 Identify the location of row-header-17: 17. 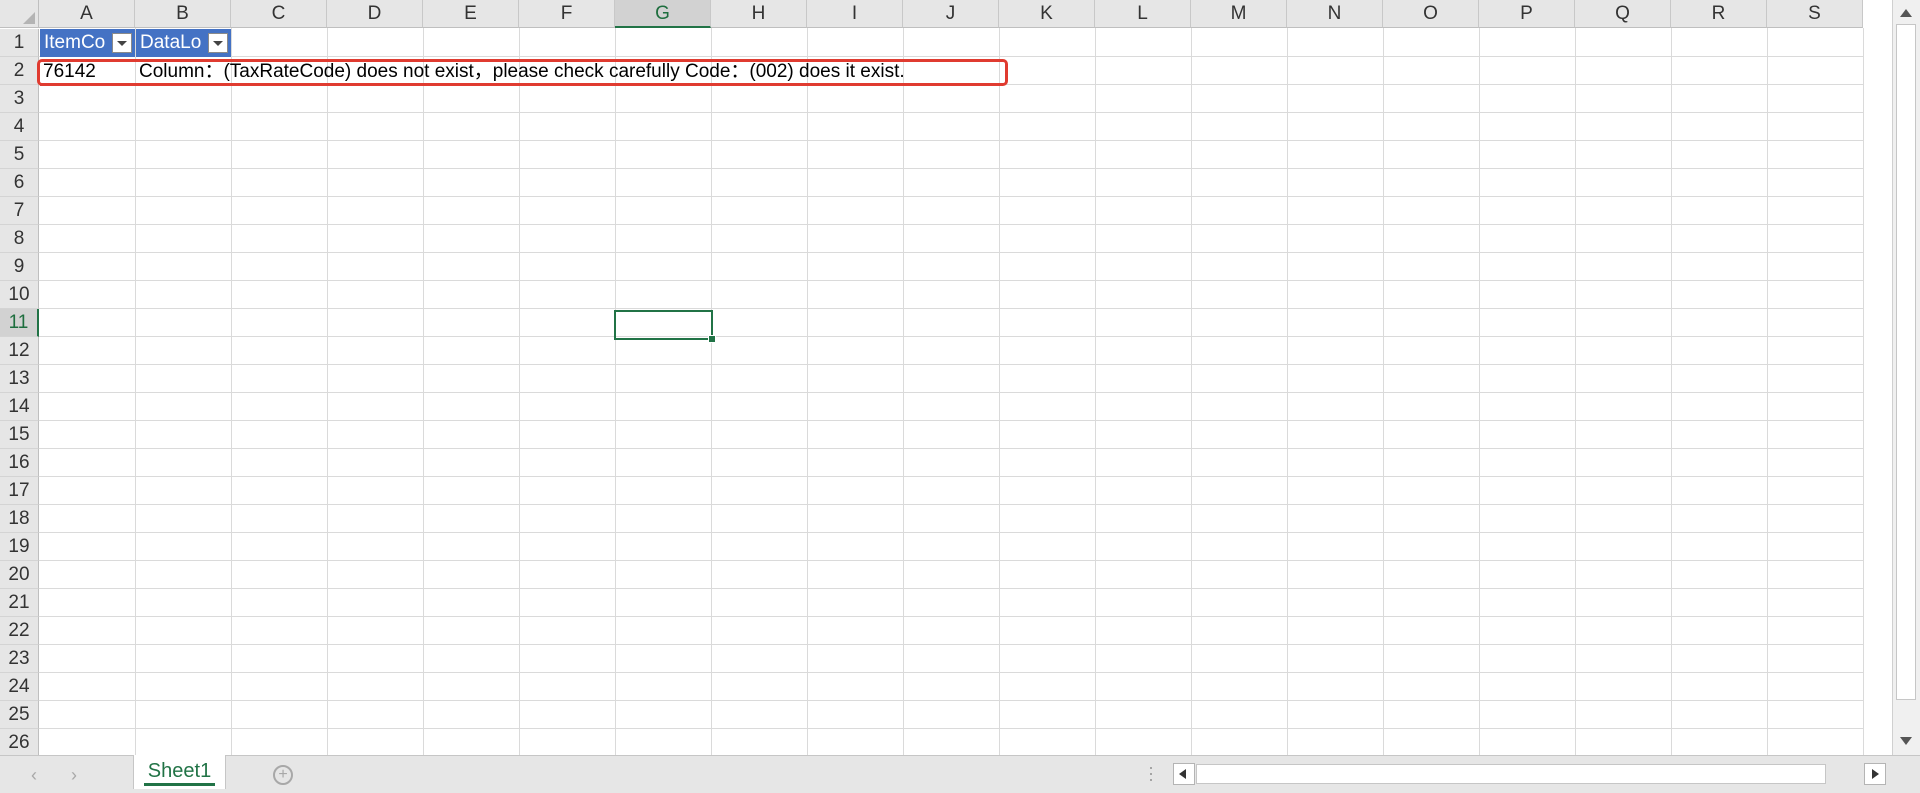
(19, 491).